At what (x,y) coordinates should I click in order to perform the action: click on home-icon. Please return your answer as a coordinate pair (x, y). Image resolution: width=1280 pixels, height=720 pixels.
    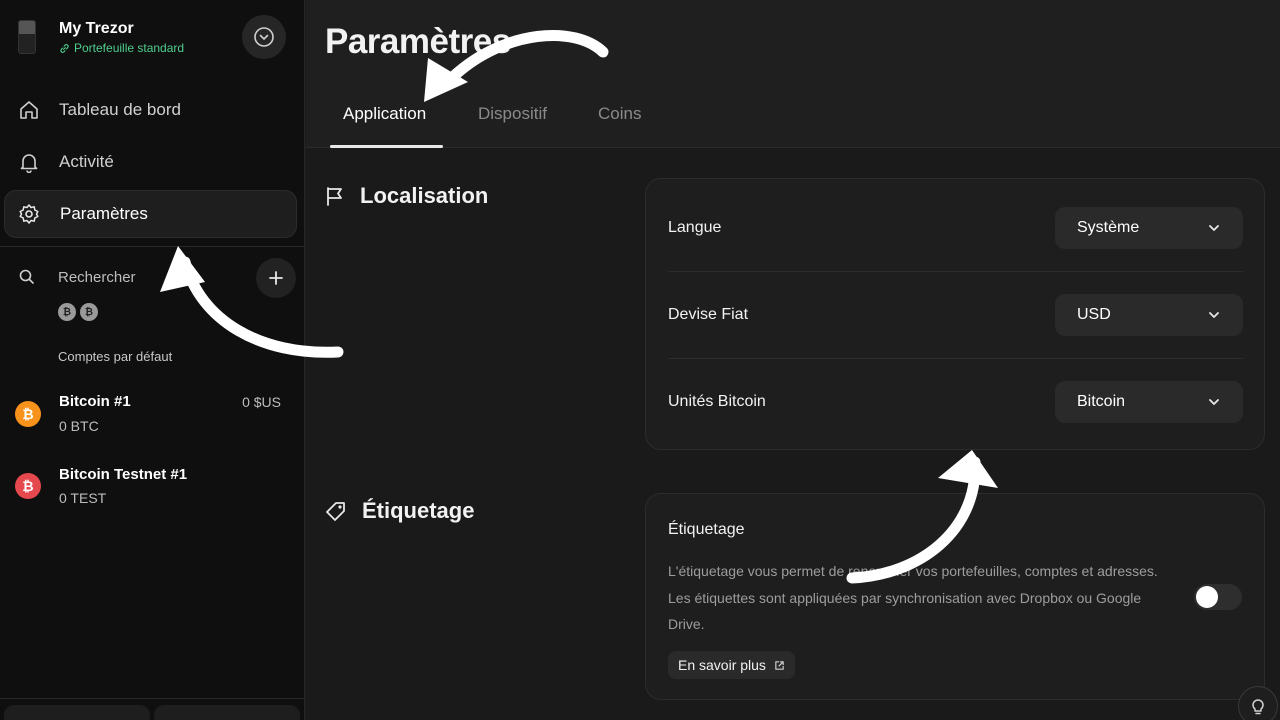
    Looking at the image, I should click on (29, 110).